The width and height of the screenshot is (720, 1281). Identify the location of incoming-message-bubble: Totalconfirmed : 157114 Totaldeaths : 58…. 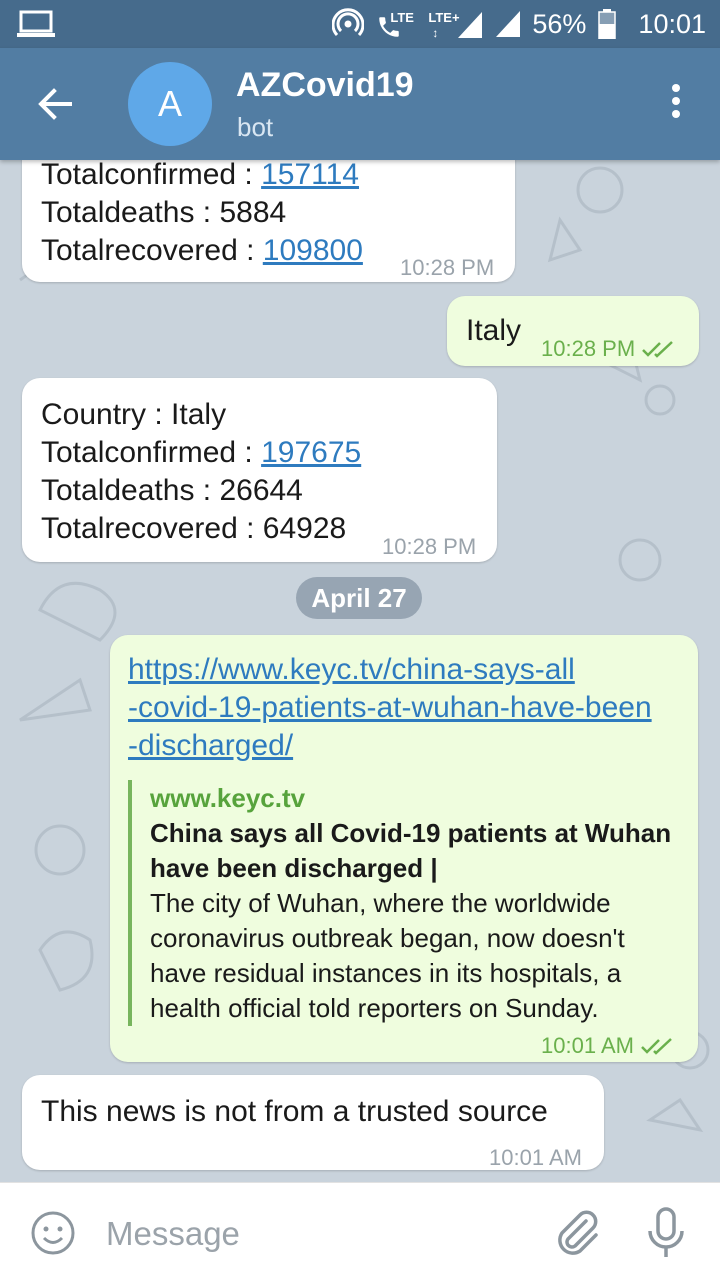
(268, 221).